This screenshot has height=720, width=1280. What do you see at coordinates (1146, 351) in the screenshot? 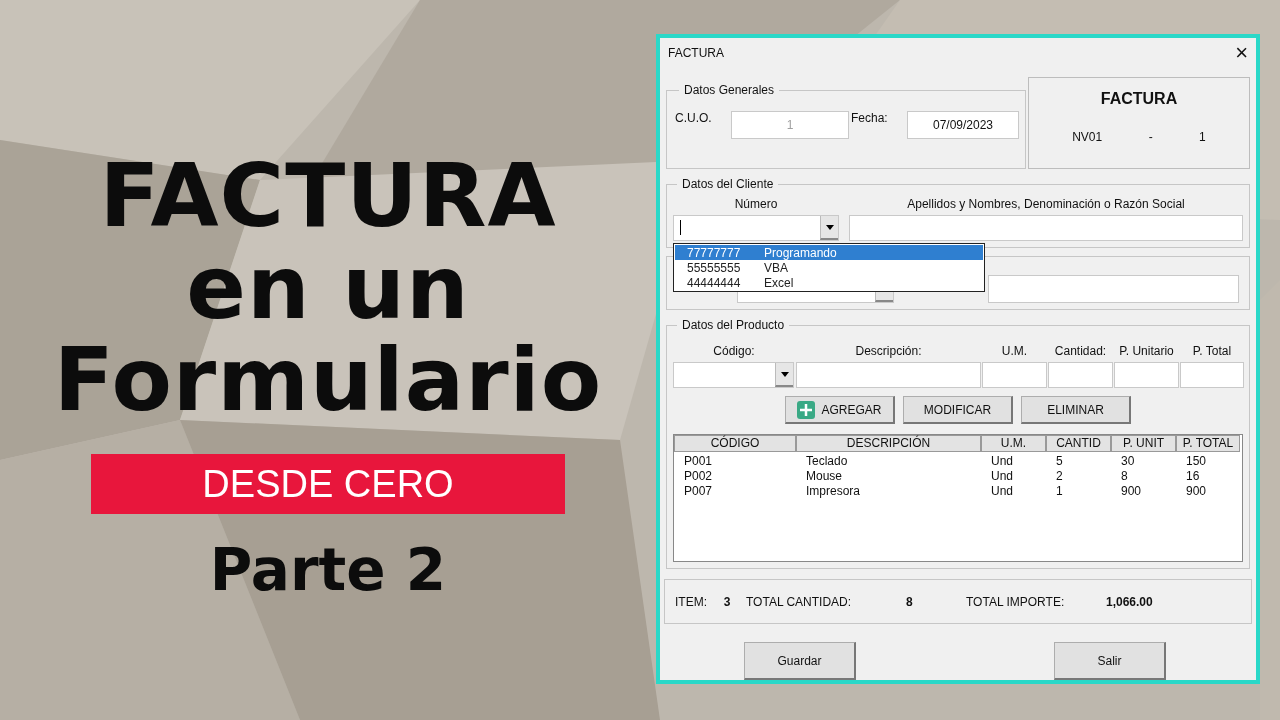
I see `field-label: P. Unitario` at bounding box center [1146, 351].